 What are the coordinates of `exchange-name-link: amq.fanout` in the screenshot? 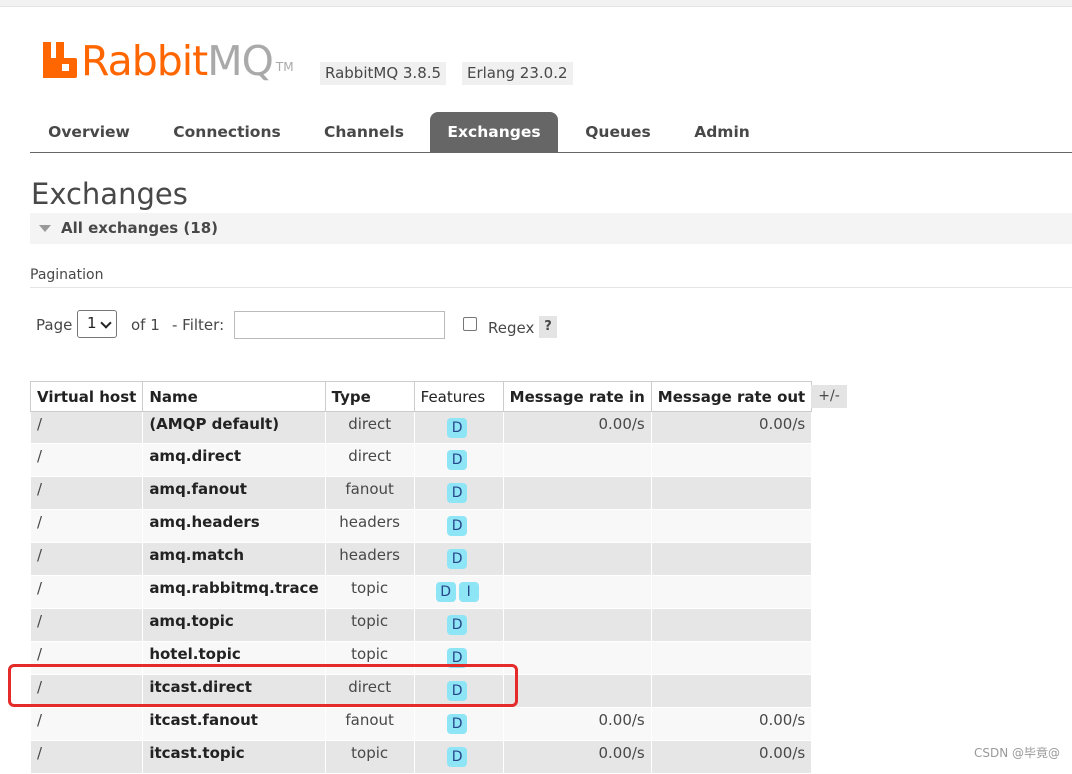 It's located at (234, 493).